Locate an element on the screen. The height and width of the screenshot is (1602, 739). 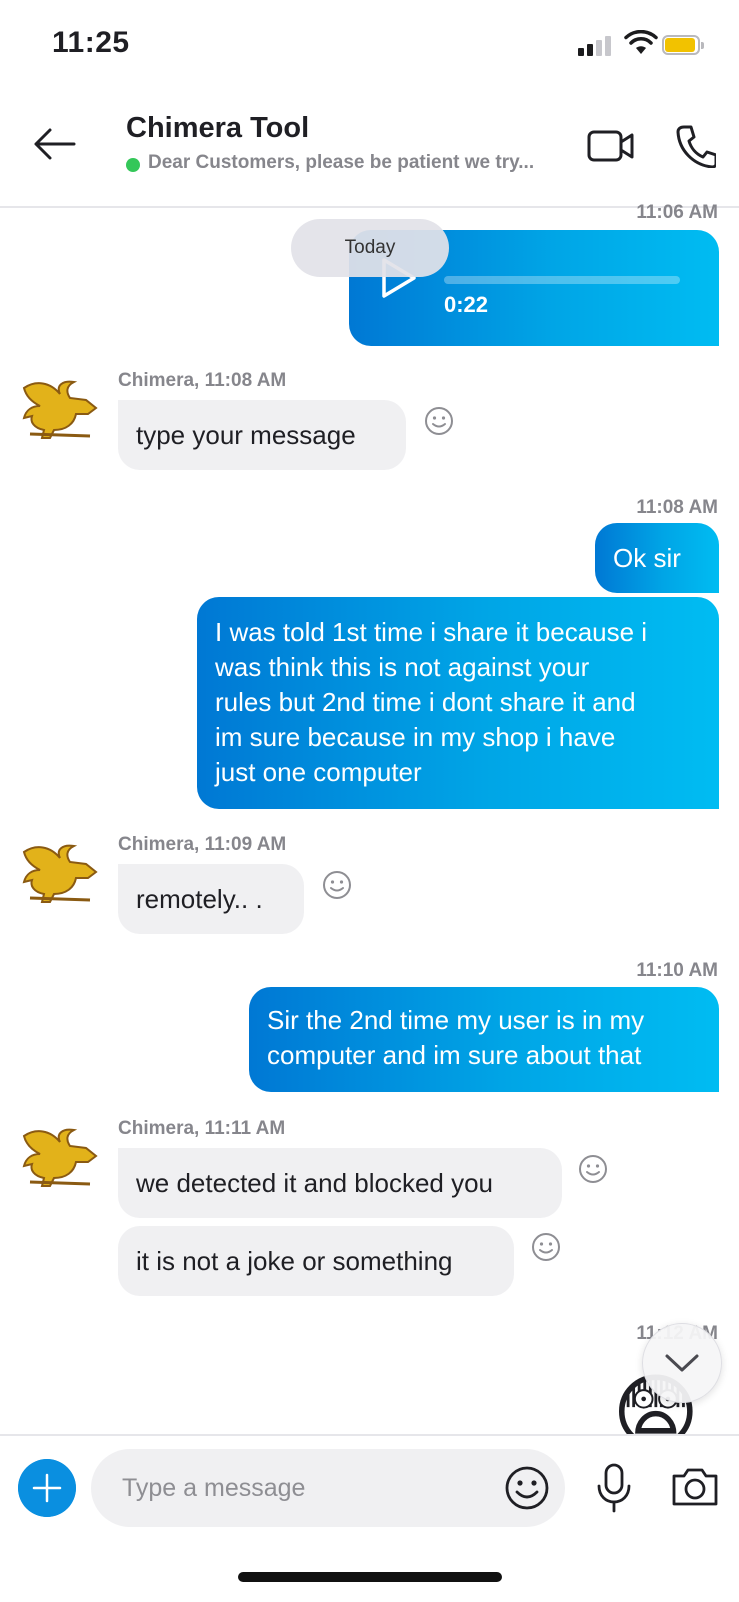
message-line: I was told 1st time i share it because i is located at coordinates (431, 632).